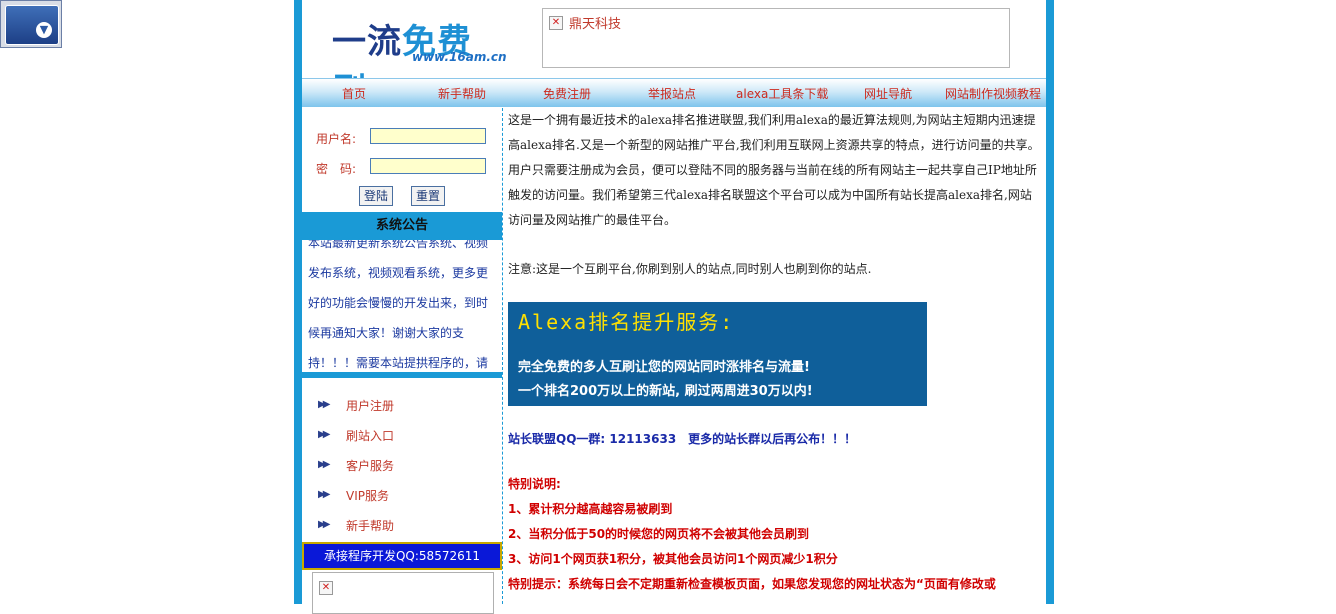  Describe the element at coordinates (428, 136) in the screenshot. I see `username-input` at that location.